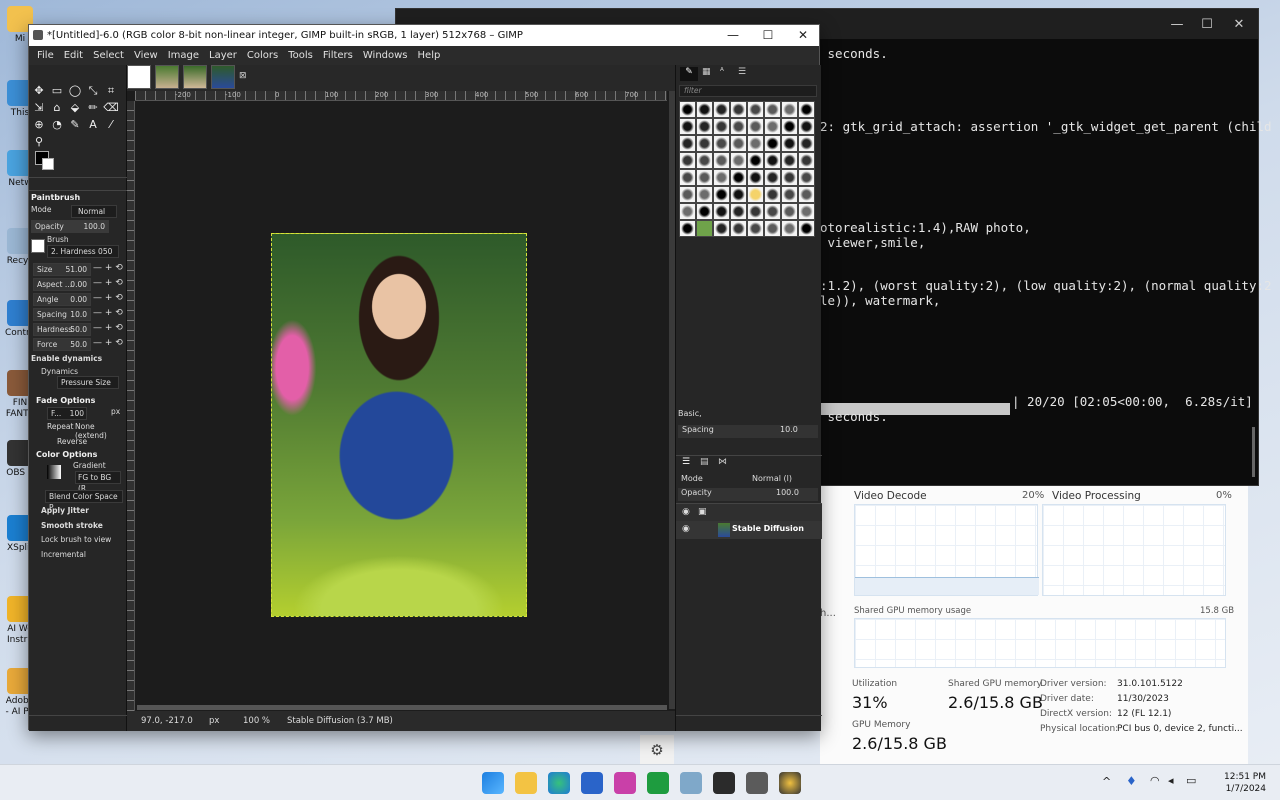  I want to click on option-slider: Spacing 10.0, so click(62, 314).